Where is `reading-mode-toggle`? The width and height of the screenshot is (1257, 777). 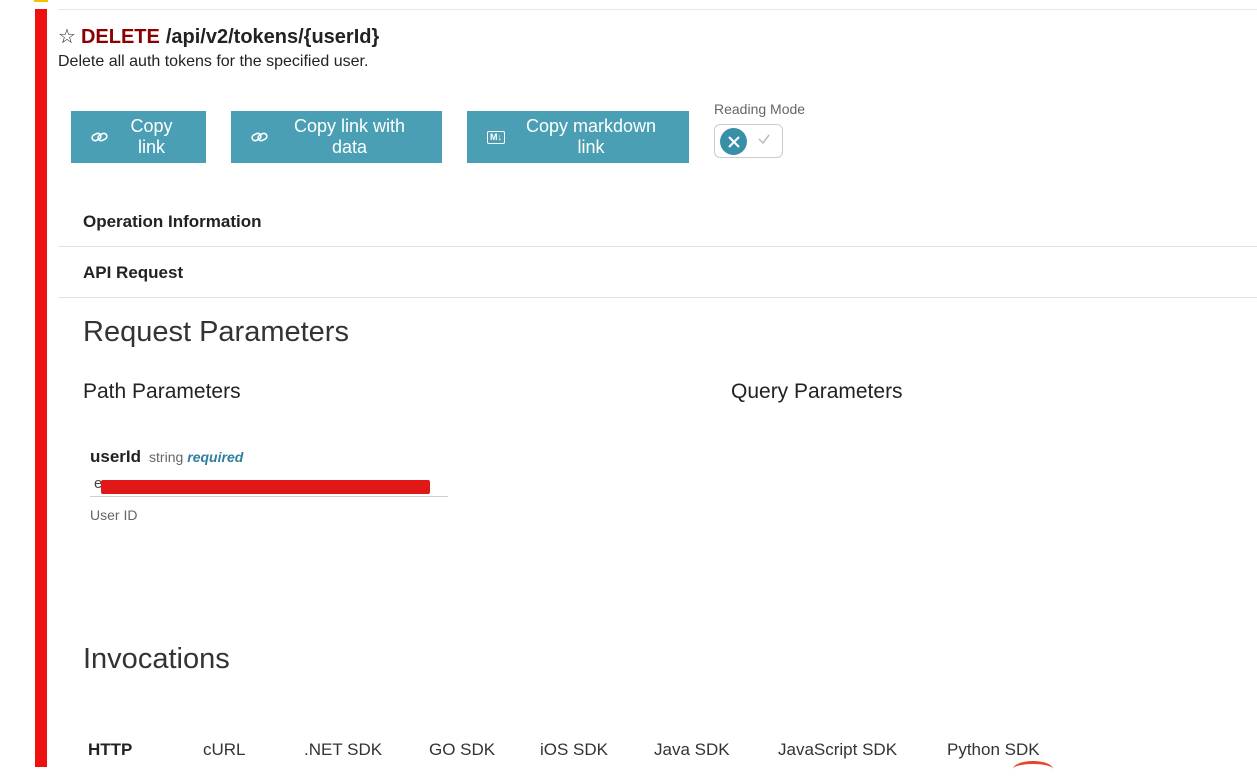
reading-mode-toggle is located at coordinates (748, 141).